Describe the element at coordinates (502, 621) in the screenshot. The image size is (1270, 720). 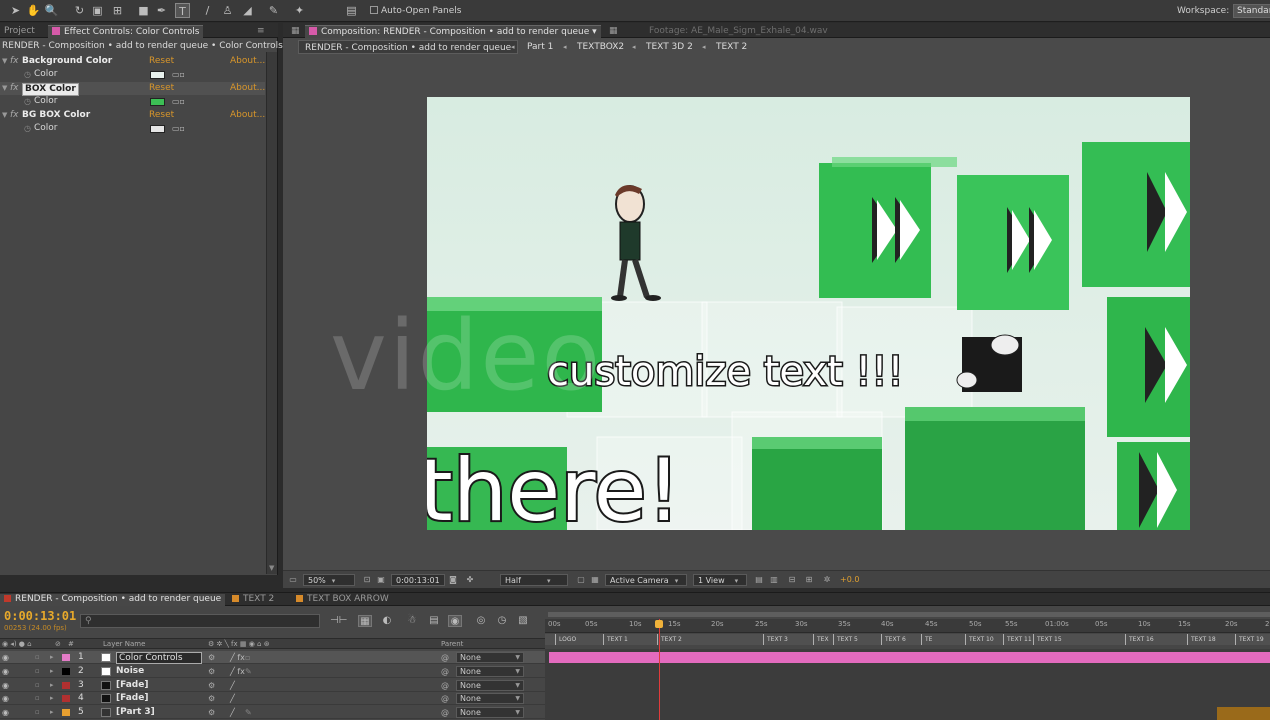
I see `brainstorm-icon: ◷` at that location.